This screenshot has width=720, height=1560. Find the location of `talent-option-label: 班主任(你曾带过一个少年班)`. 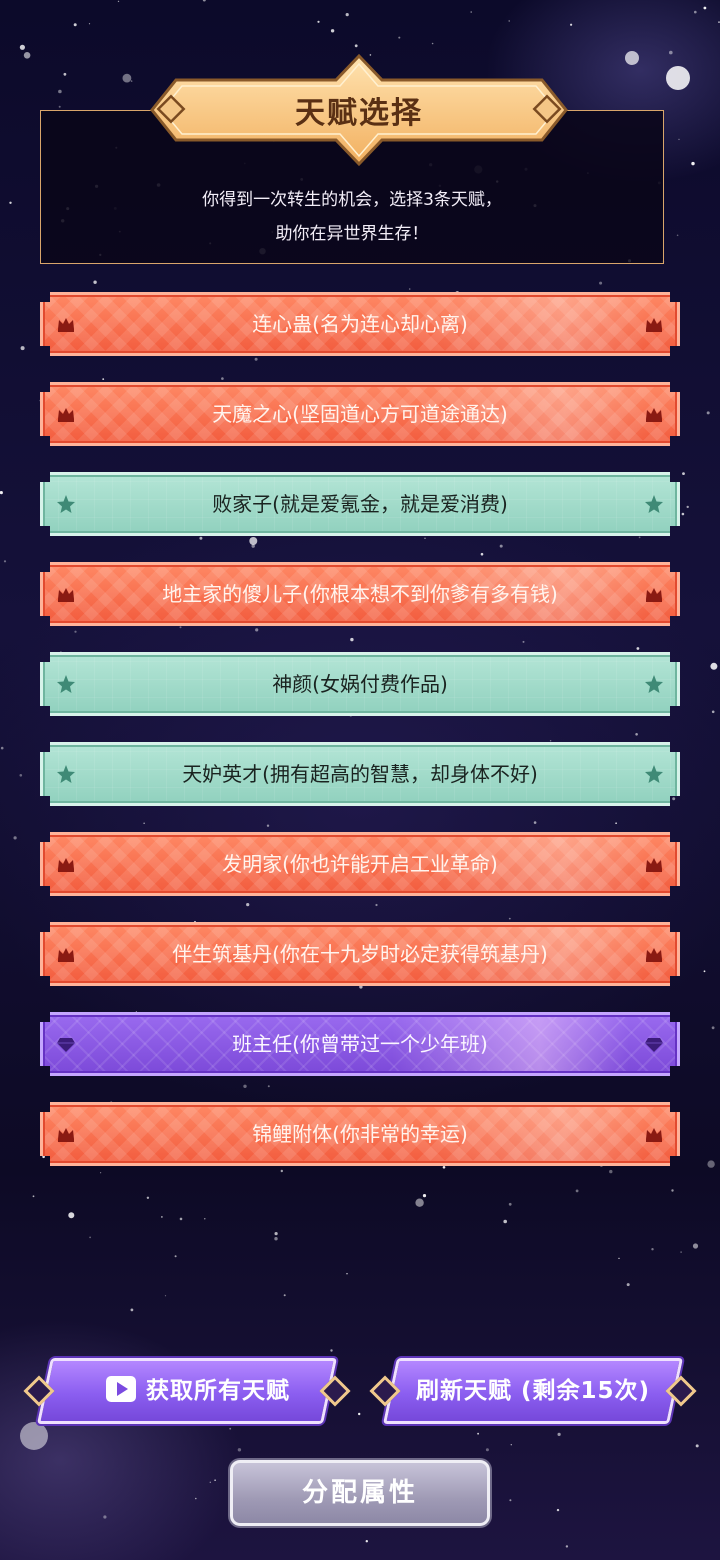

talent-option-label: 班主任(你曾带过一个少年班) is located at coordinates (360, 1044).